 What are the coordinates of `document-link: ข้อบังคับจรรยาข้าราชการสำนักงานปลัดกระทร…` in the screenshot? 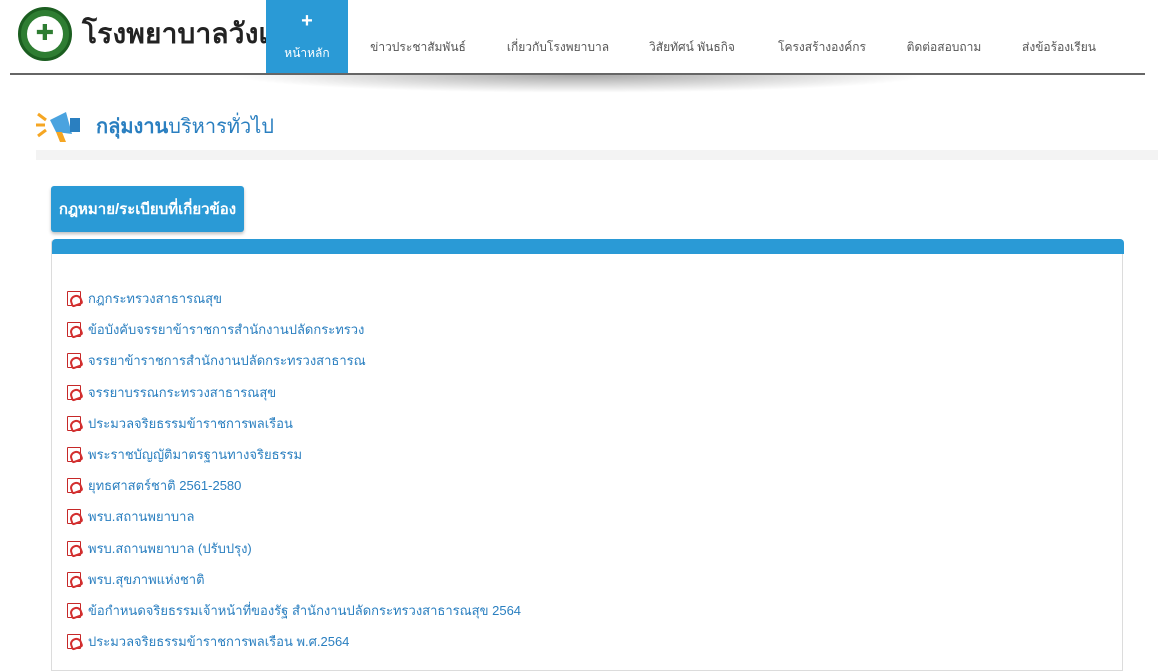 It's located at (294, 329).